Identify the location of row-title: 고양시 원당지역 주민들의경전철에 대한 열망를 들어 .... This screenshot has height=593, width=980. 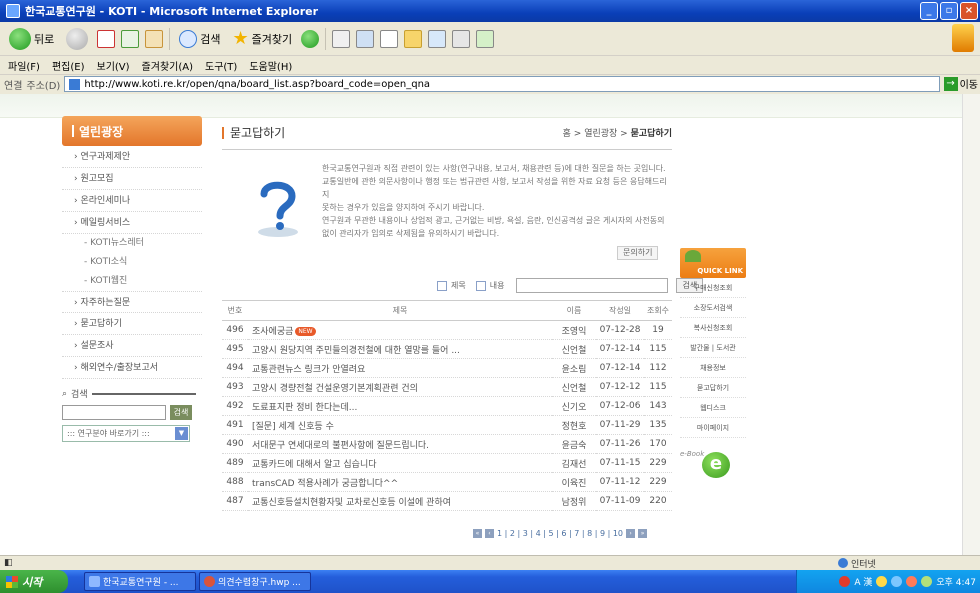
(400, 349).